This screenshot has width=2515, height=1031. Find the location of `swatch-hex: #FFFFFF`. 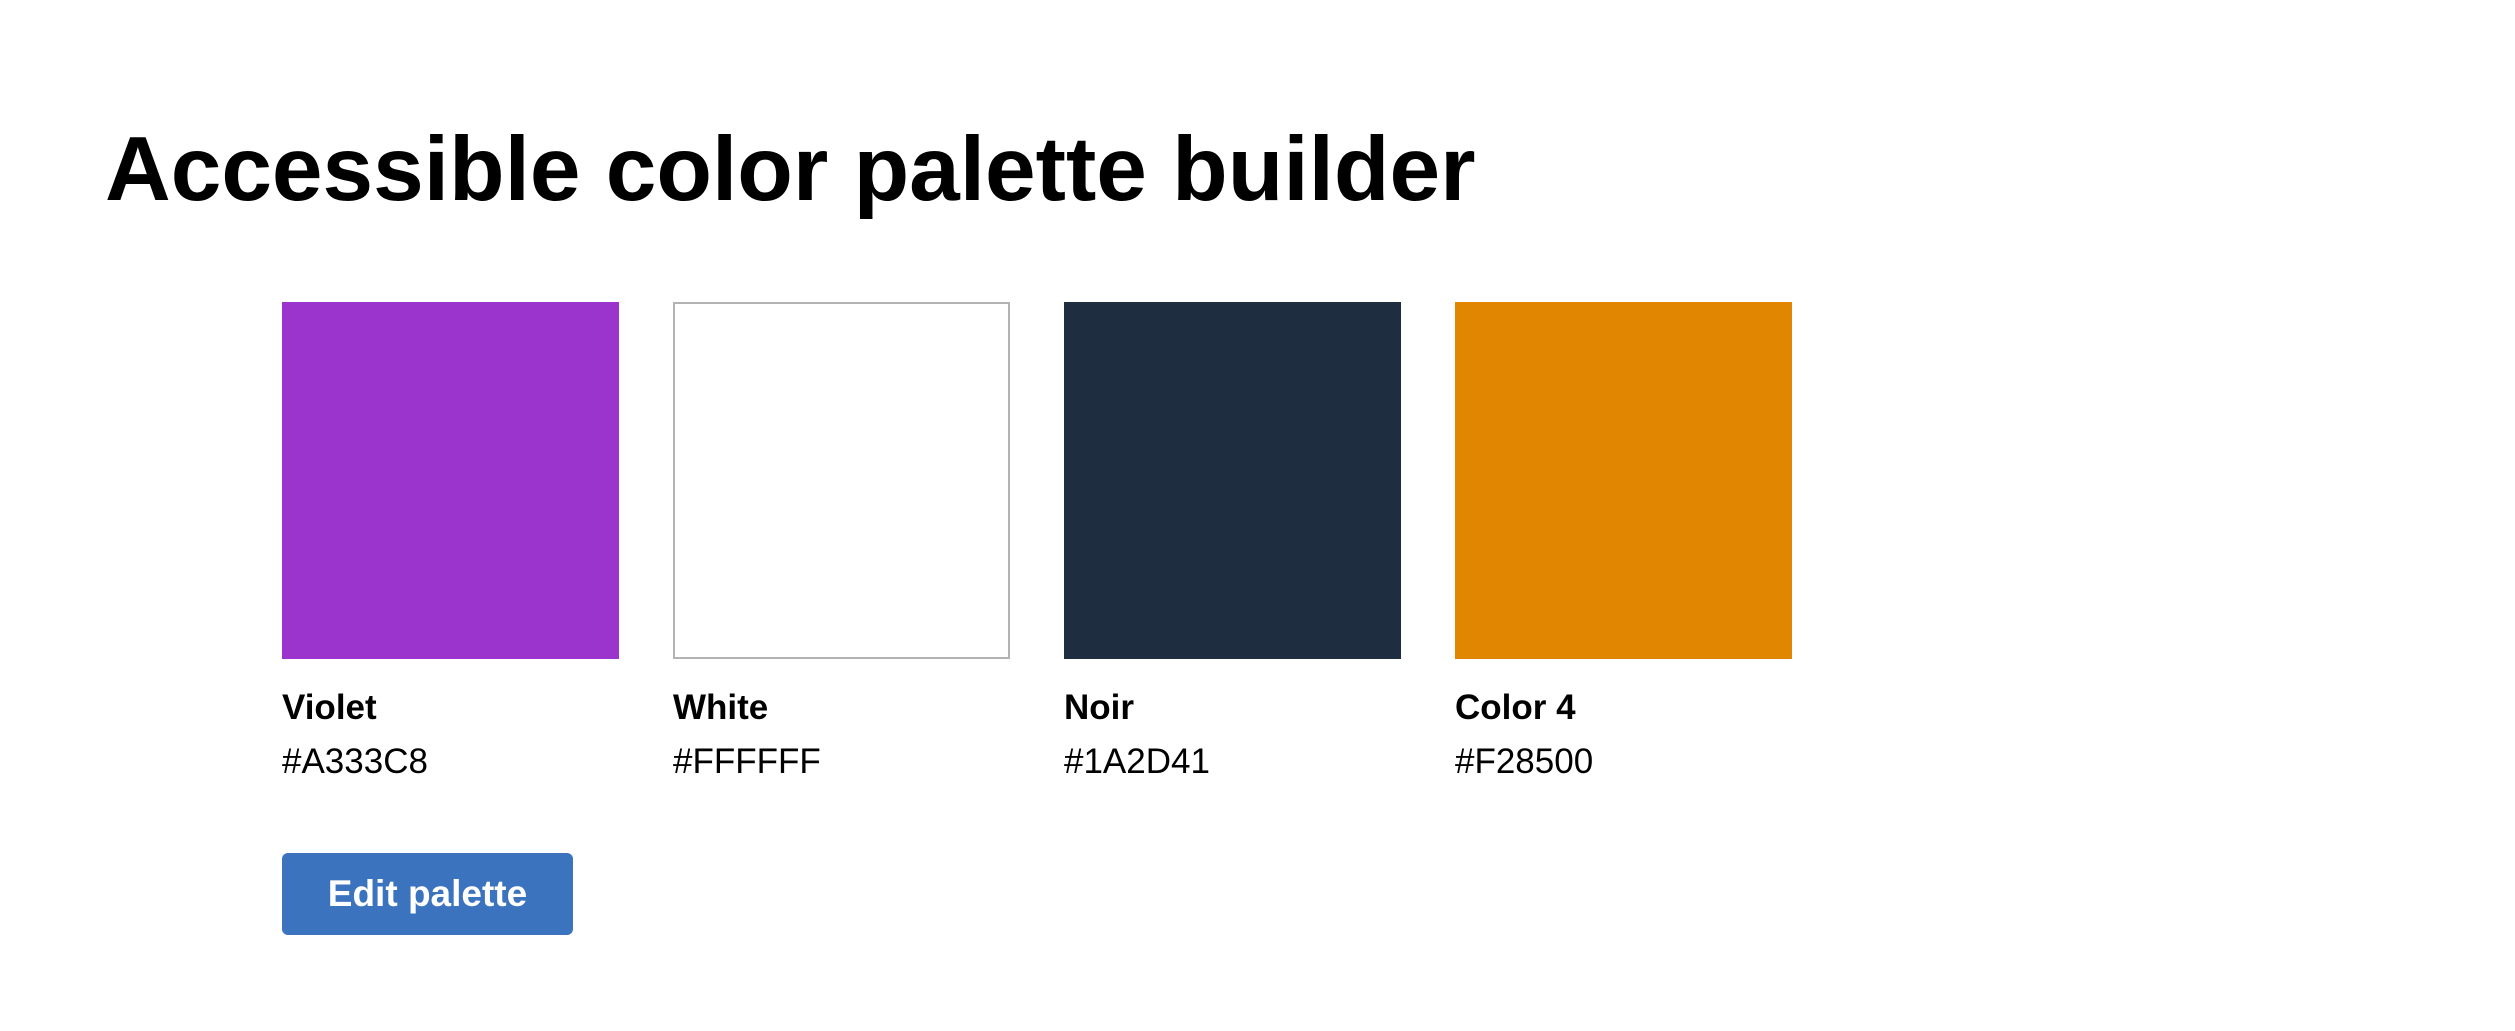

swatch-hex: #FFFFFF is located at coordinates (747, 761).